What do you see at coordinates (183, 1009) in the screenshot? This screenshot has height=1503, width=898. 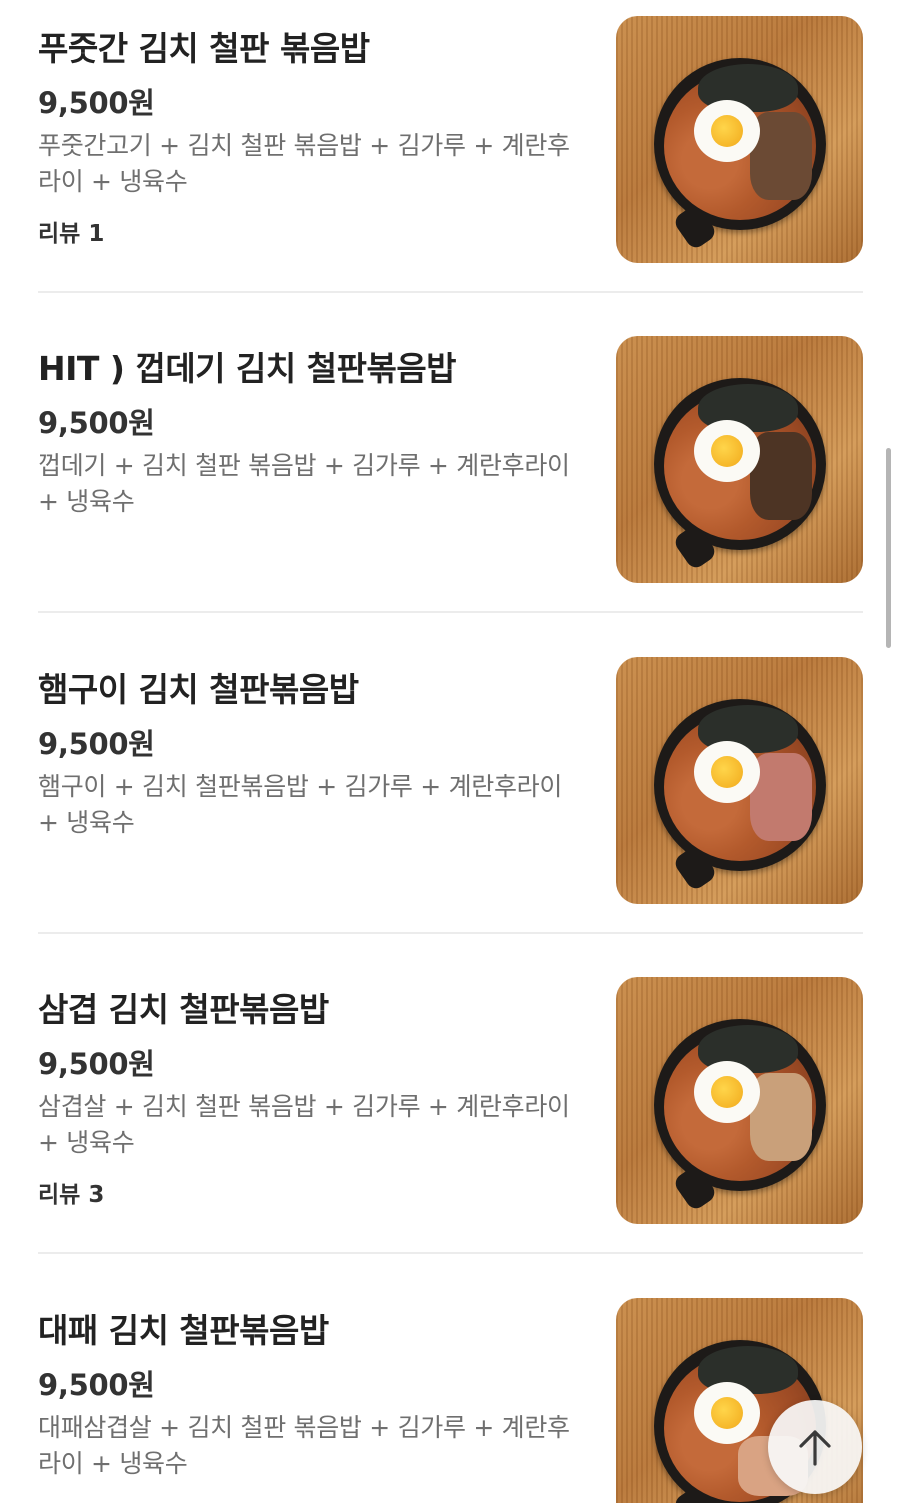 I see `menu-item-name: 삼겹 김치 철판볶음밥` at bounding box center [183, 1009].